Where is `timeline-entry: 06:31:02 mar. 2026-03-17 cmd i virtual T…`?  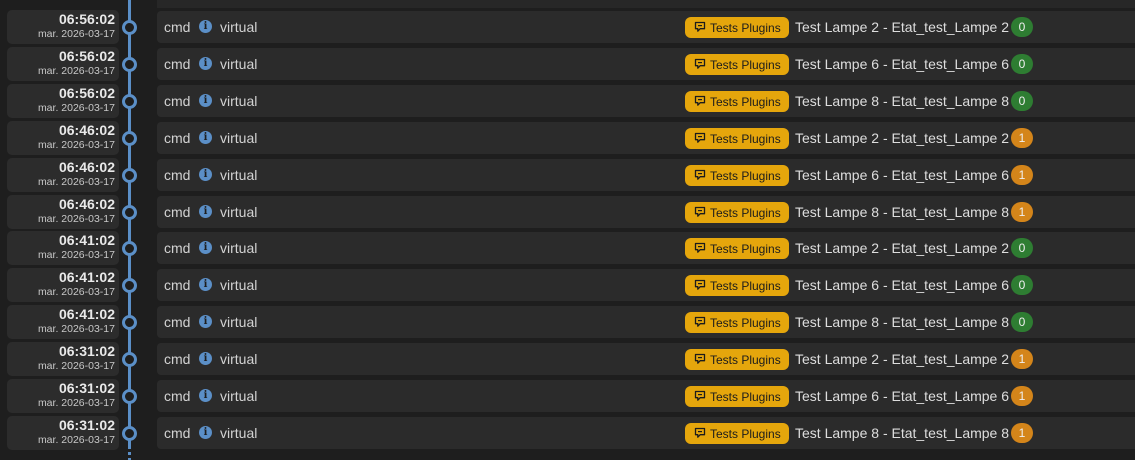
timeline-entry: 06:31:02 mar. 2026-03-17 cmd i virtual T… is located at coordinates (567, 396).